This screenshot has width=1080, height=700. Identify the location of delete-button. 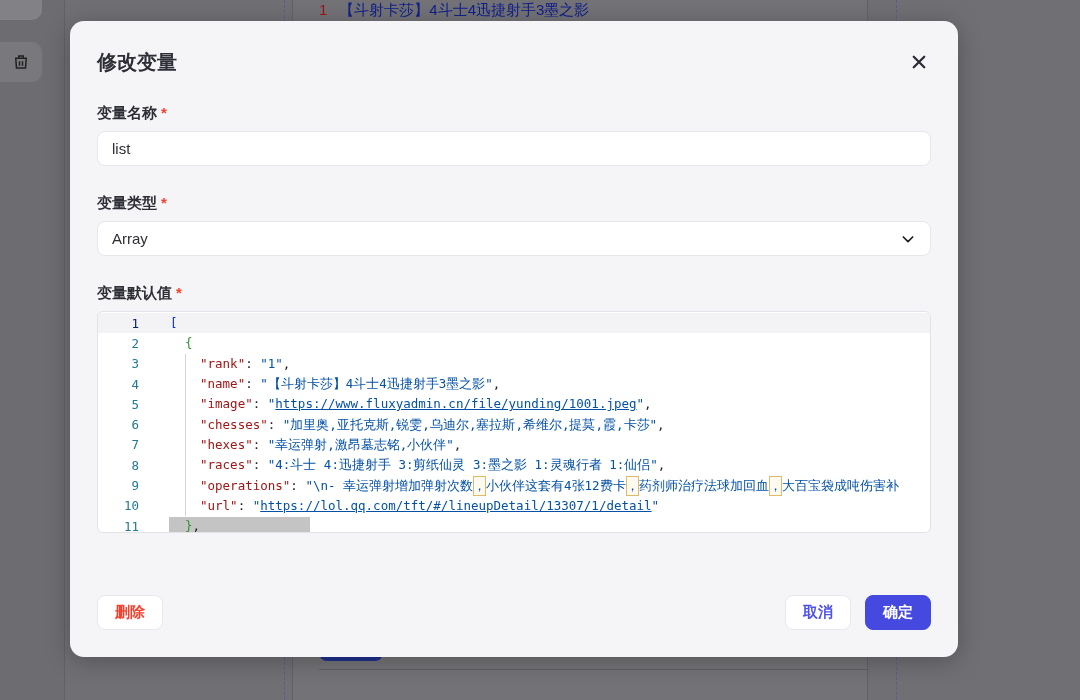
(21, 62).